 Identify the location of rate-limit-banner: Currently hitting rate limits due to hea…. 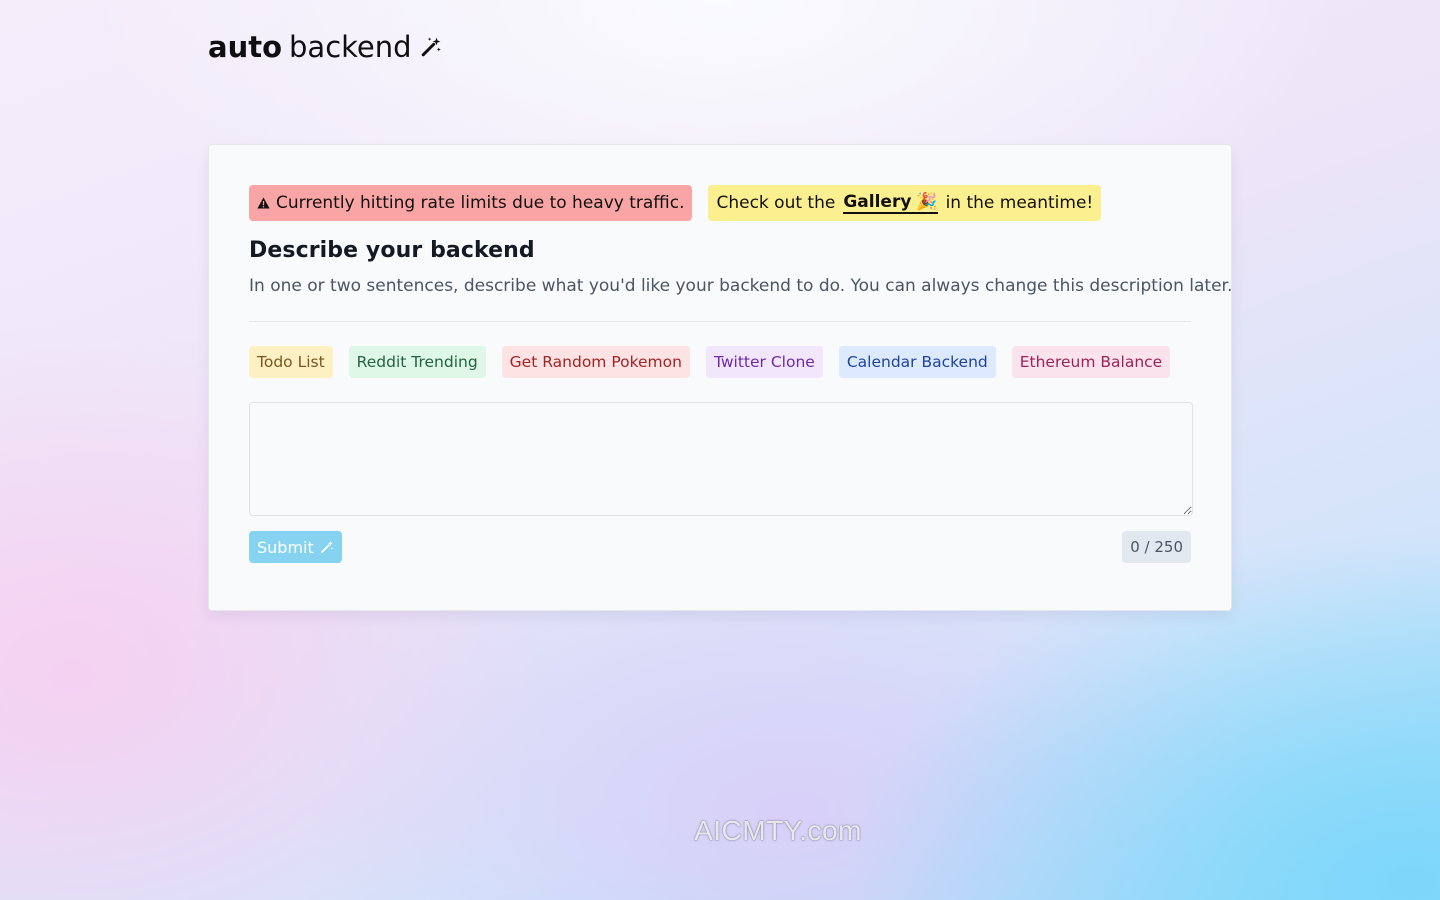
(471, 203).